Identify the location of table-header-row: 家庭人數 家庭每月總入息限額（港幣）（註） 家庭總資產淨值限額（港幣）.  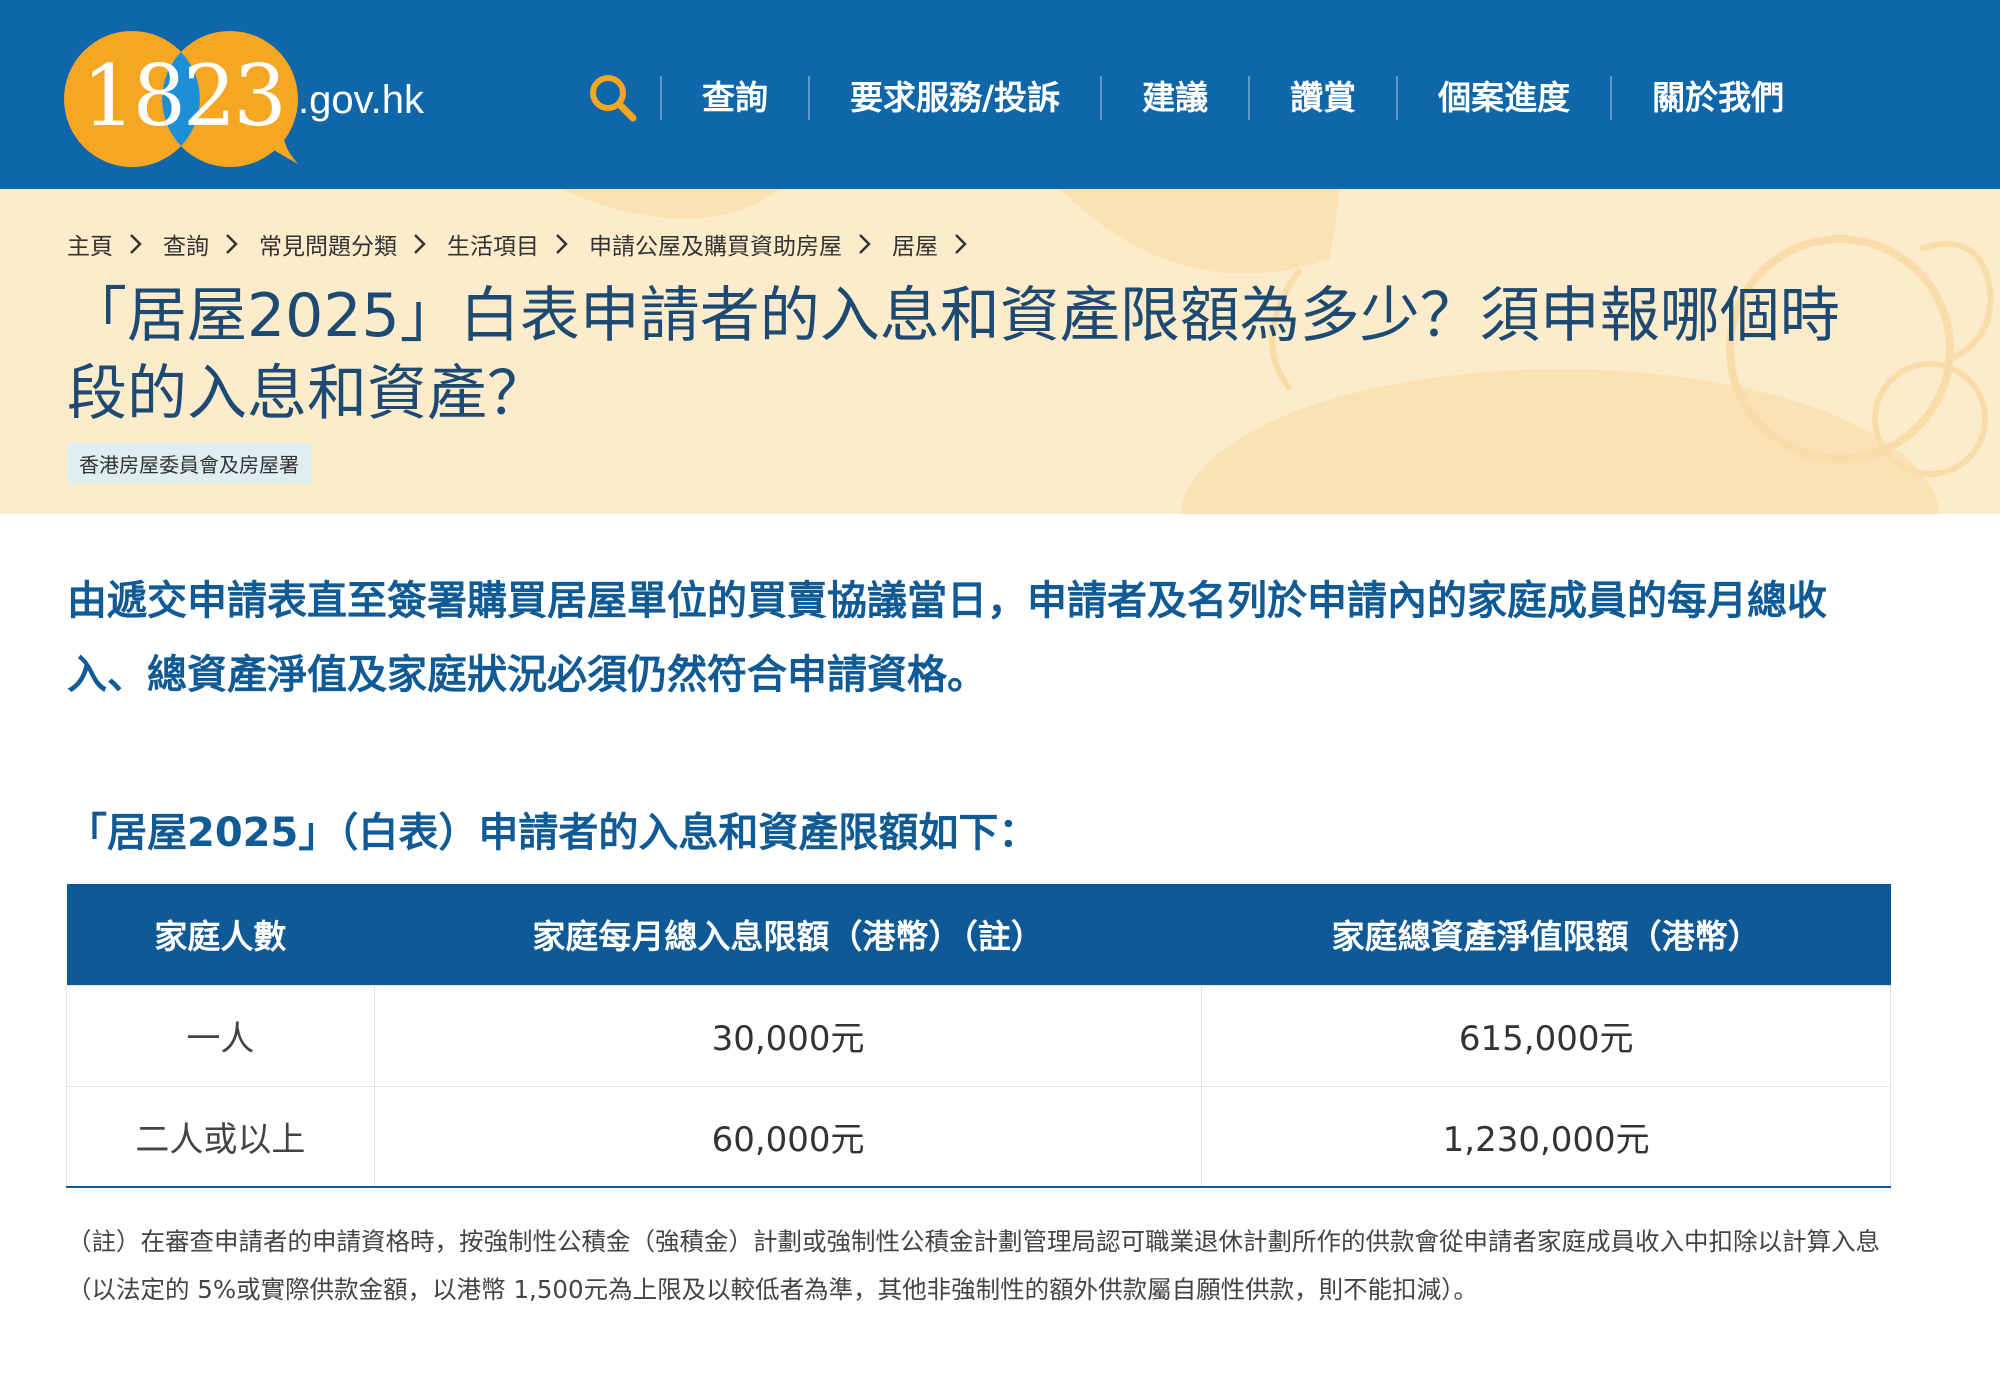
(978, 934).